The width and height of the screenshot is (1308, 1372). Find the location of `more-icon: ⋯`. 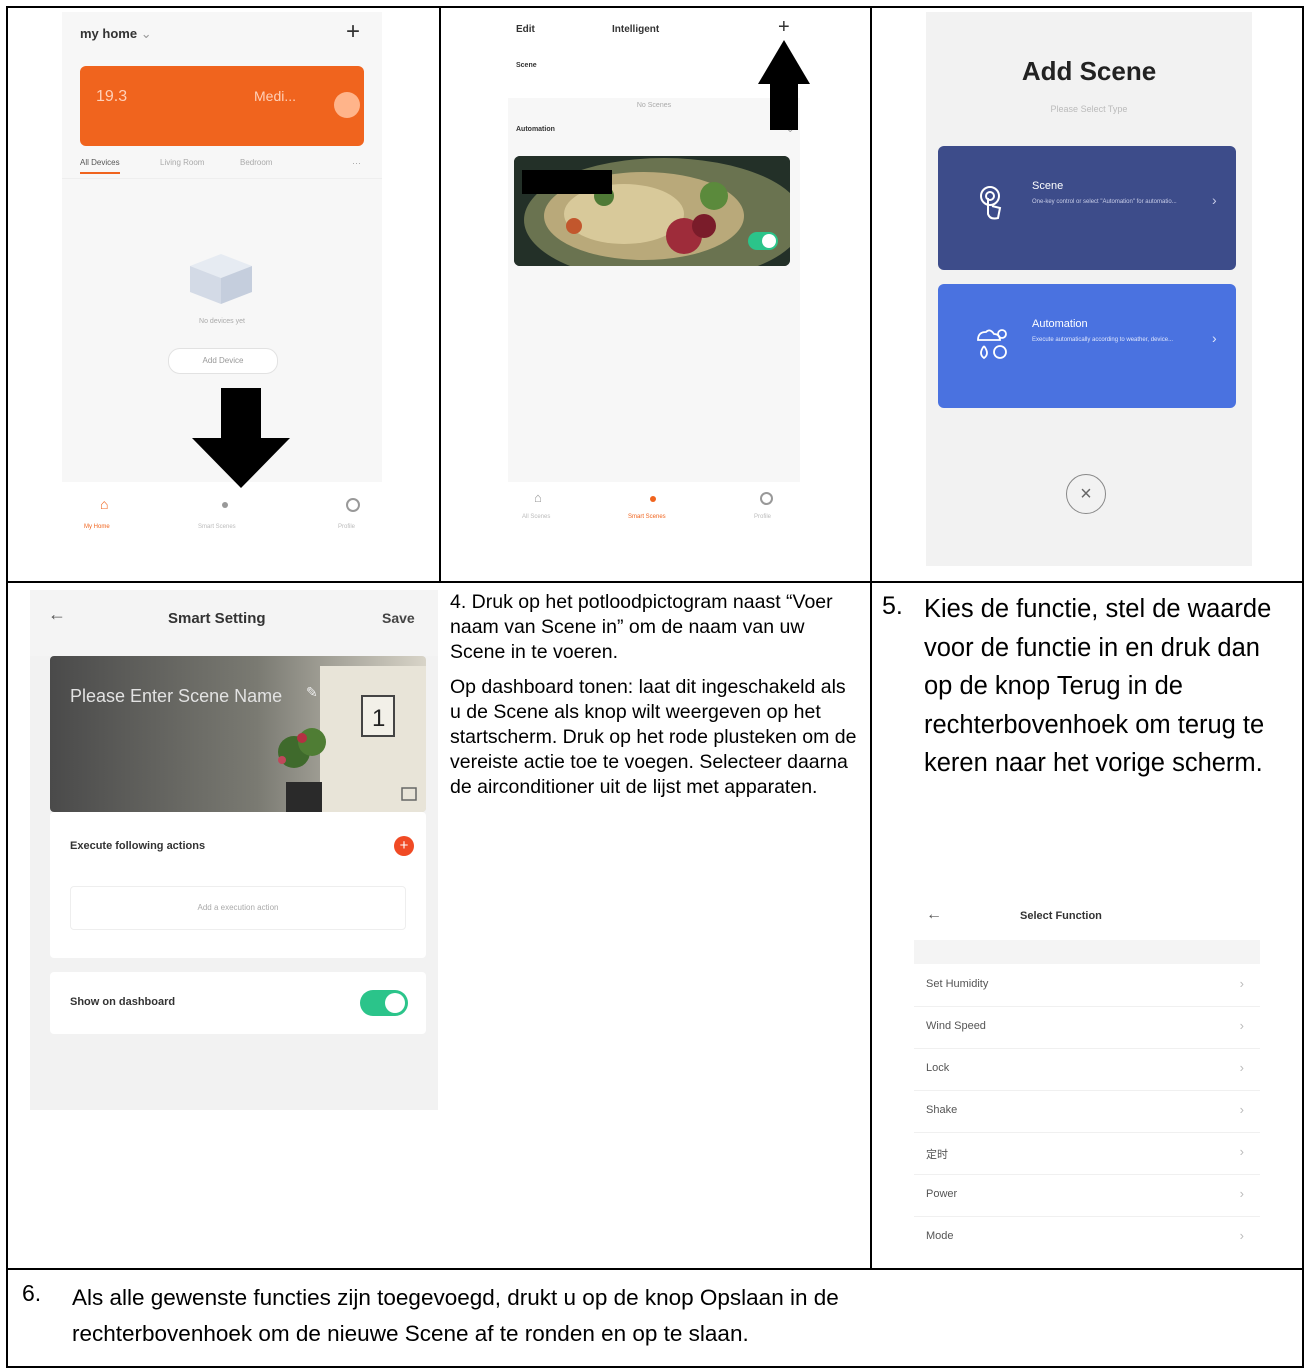

more-icon: ⋯ is located at coordinates (356, 163).